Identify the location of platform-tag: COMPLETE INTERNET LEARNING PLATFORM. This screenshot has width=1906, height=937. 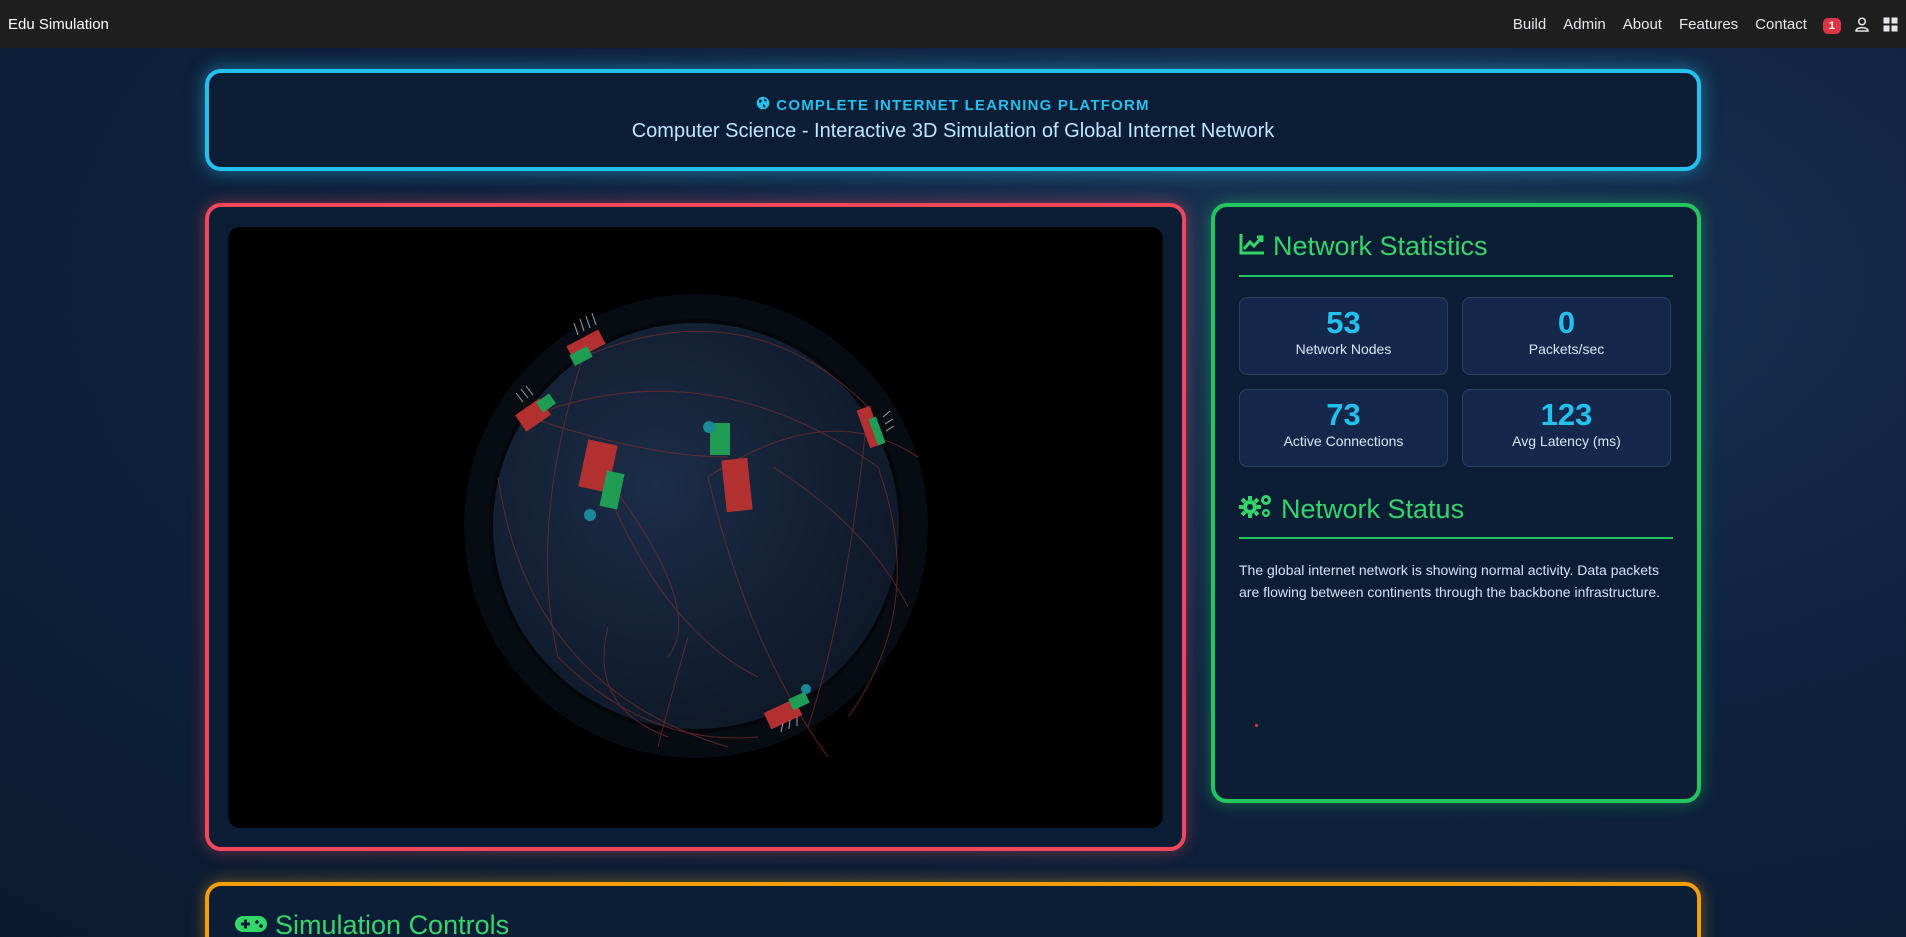
(953, 105).